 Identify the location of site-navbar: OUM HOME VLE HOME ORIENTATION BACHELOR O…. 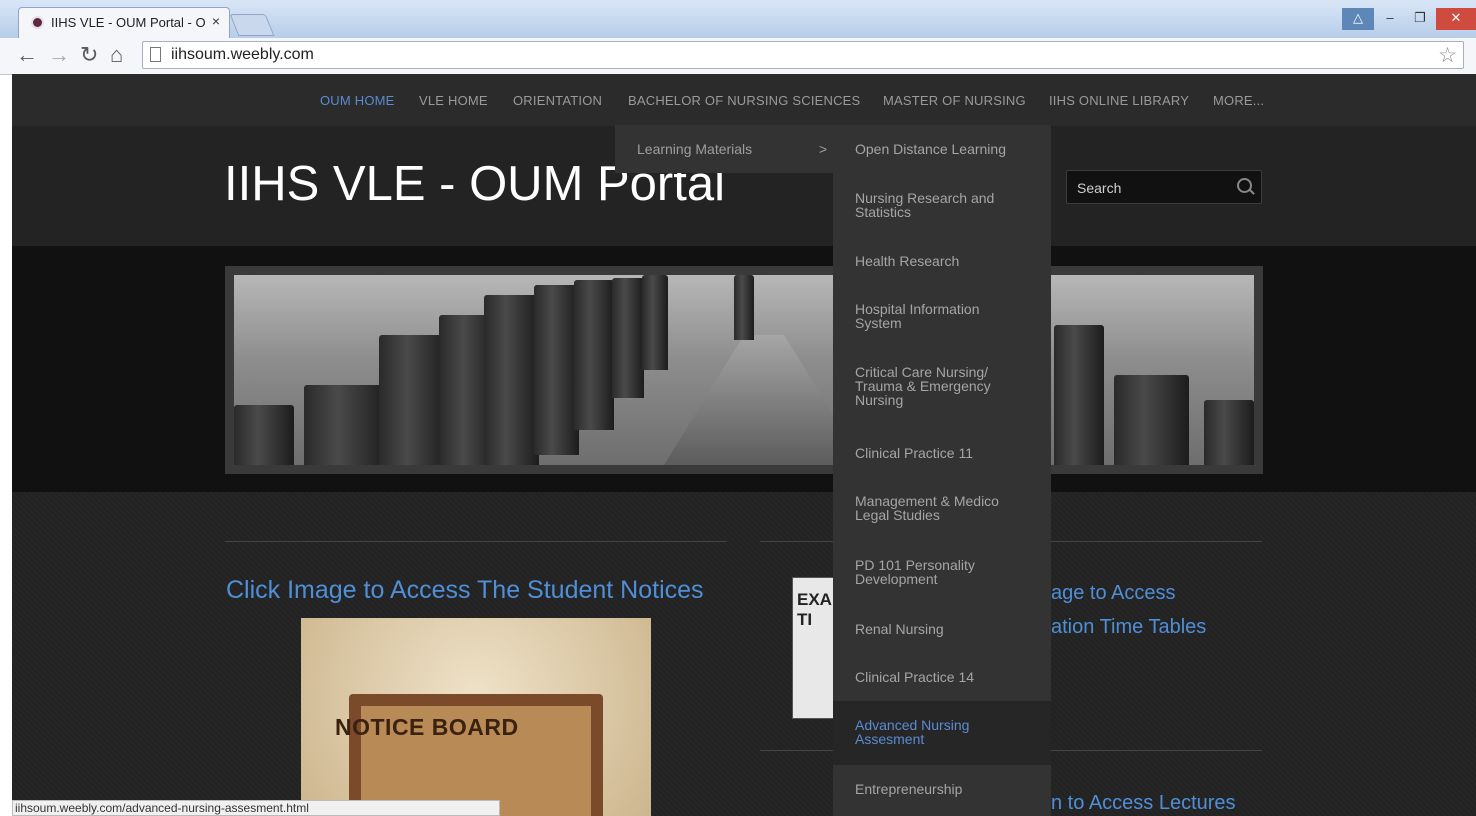
(744, 100).